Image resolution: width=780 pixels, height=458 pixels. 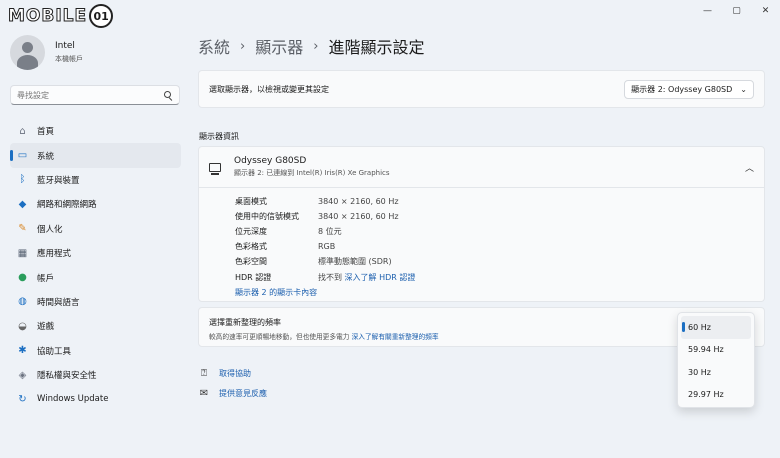 What do you see at coordinates (327, 247) in the screenshot?
I see `info-value: RGB` at bounding box center [327, 247].